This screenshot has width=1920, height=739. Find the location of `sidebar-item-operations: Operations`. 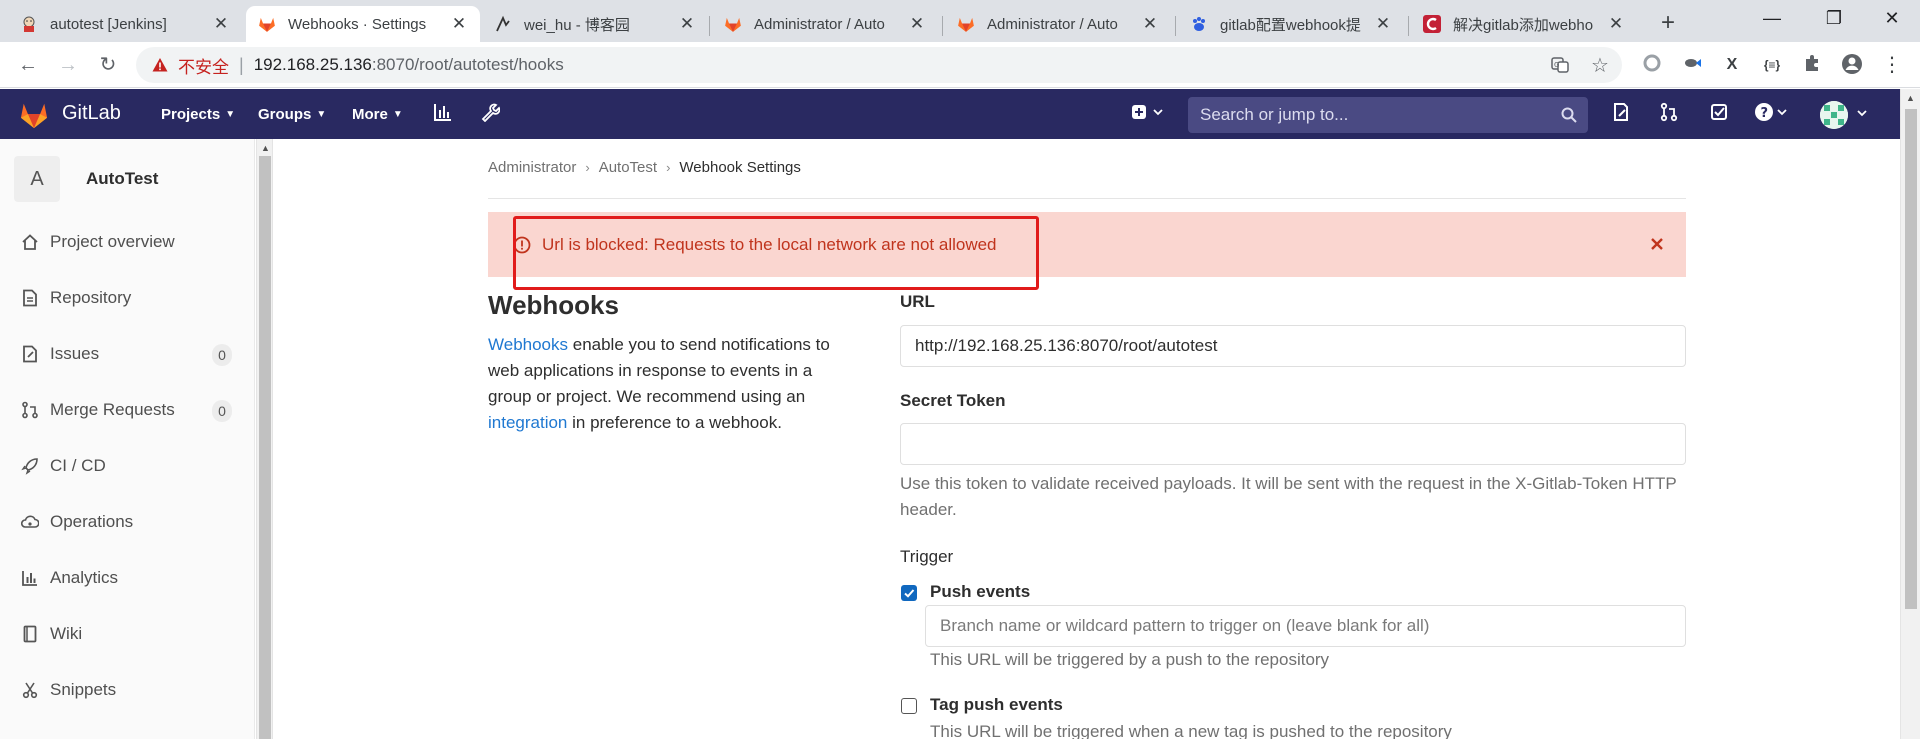

sidebar-item-operations: Operations is located at coordinates (127, 522).